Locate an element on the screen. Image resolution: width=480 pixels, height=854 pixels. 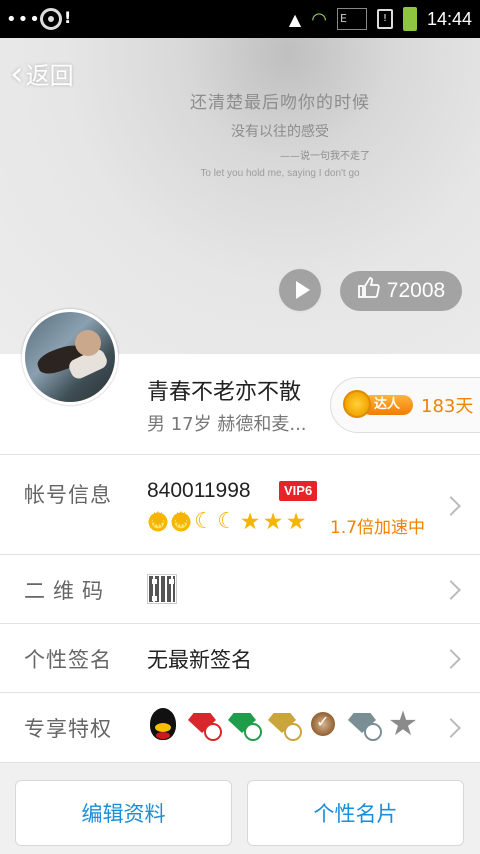
level-icons: ☾ ☾ ★ ★ ★ is located at coordinates (227, 521).